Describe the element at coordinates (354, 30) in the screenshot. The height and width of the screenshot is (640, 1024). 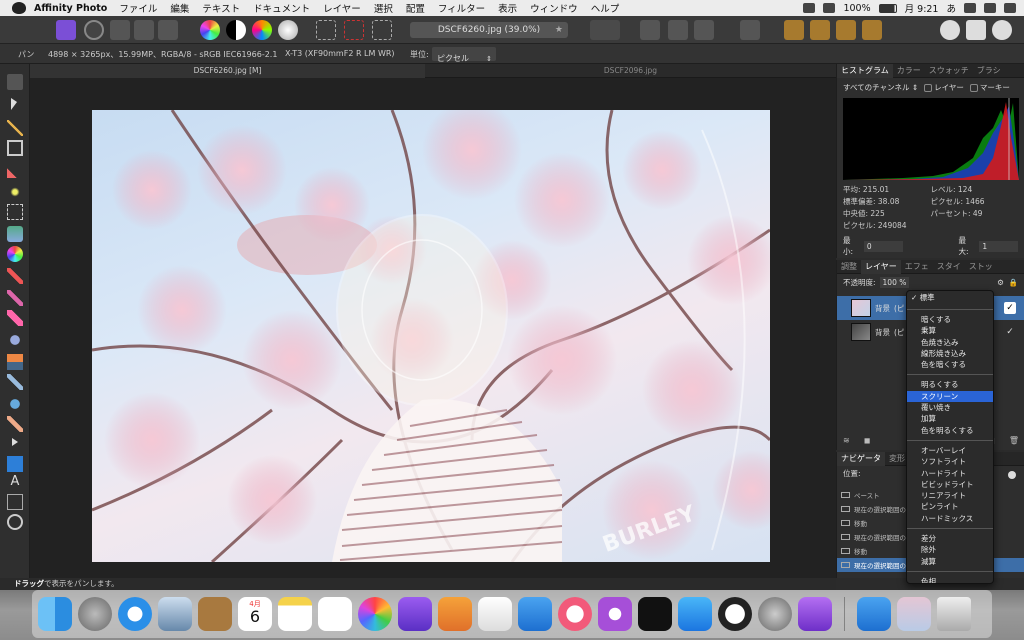
I see `deselect-icon` at that location.